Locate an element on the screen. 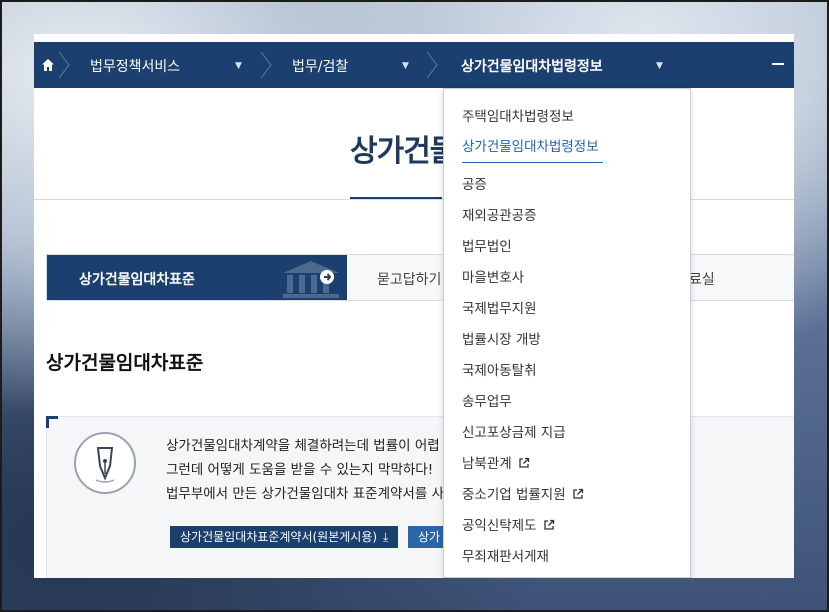 The image size is (829, 612). dropdown-item-label: 마을변호사 is located at coordinates (493, 278).